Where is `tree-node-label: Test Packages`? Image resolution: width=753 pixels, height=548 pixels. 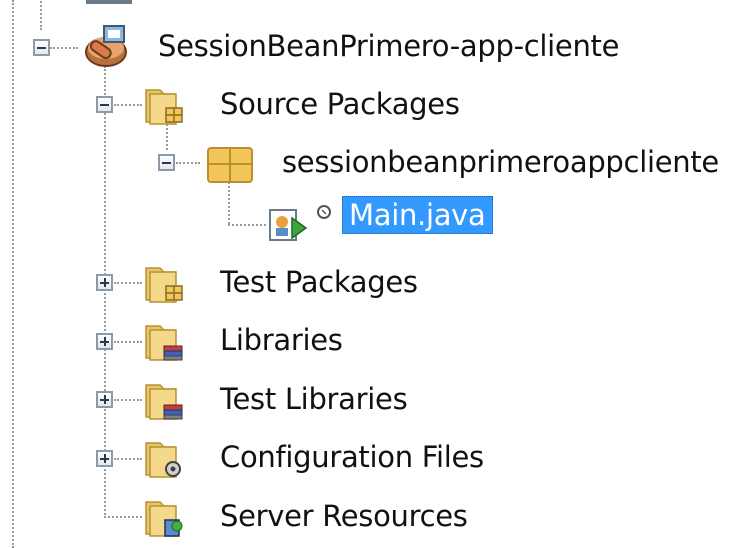
tree-node-label: Test Packages is located at coordinates (319, 282).